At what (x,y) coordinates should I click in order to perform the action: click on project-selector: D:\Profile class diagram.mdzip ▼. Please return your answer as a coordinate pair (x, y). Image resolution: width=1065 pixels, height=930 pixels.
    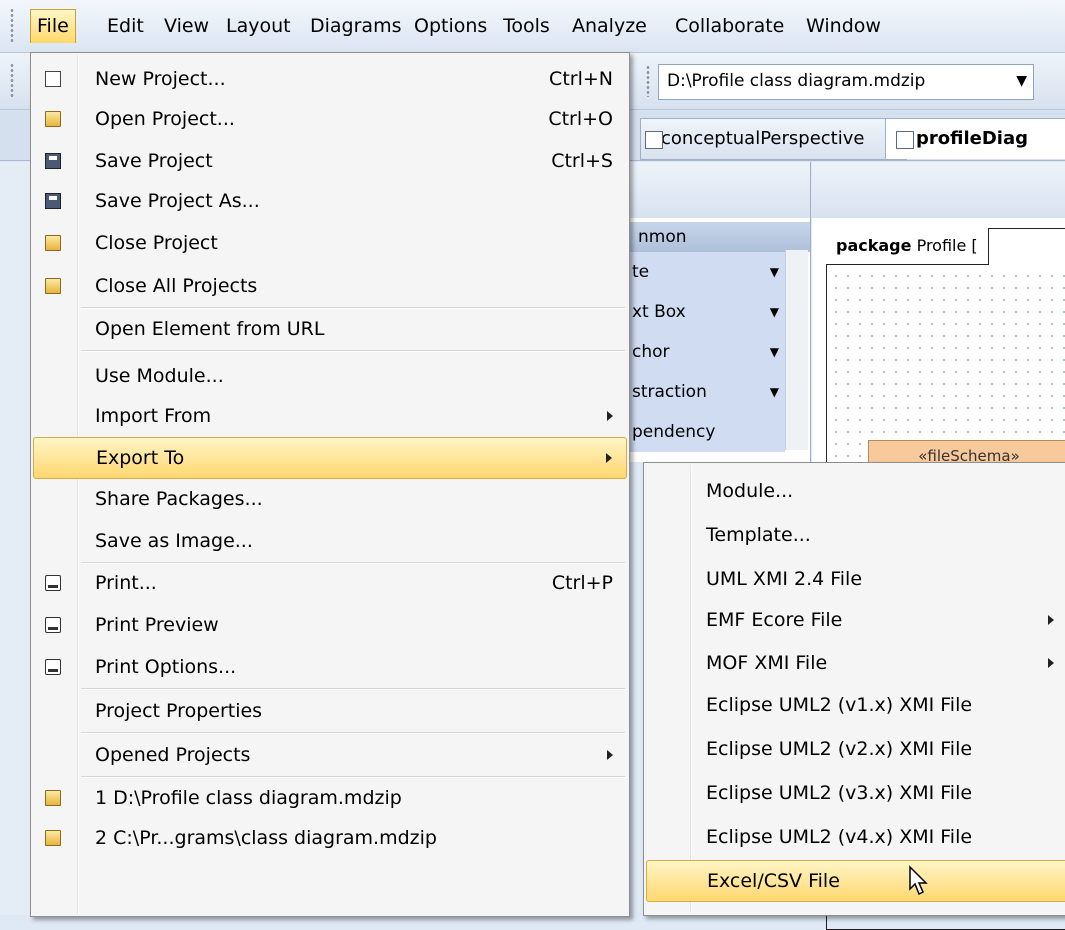
    Looking at the image, I should click on (846, 82).